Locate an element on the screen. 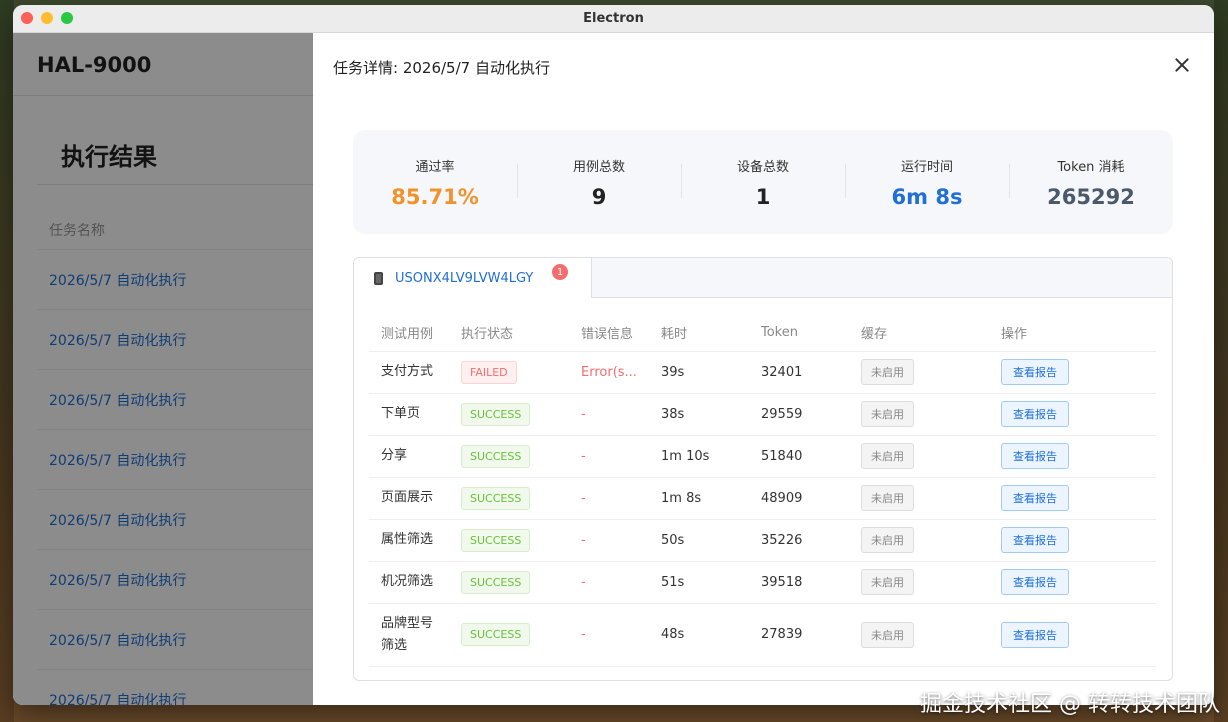 This screenshot has width=1228, height=722. duration: 51s is located at coordinates (699, 582).